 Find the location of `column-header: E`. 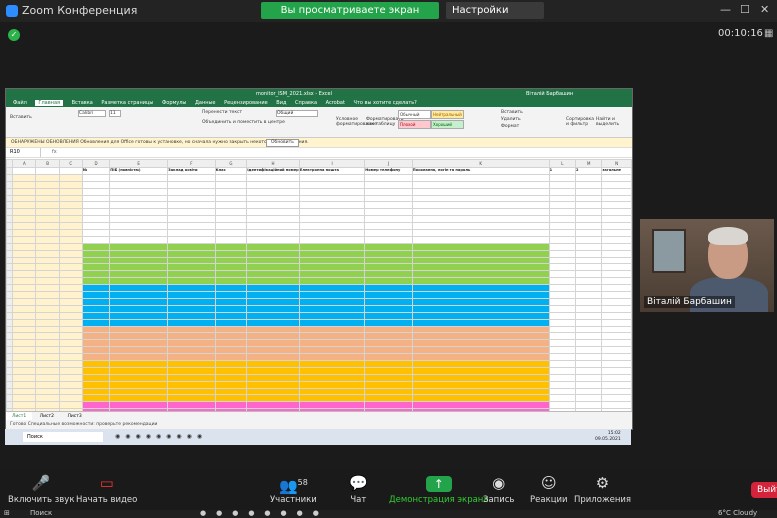

column-header: E is located at coordinates (139, 163).